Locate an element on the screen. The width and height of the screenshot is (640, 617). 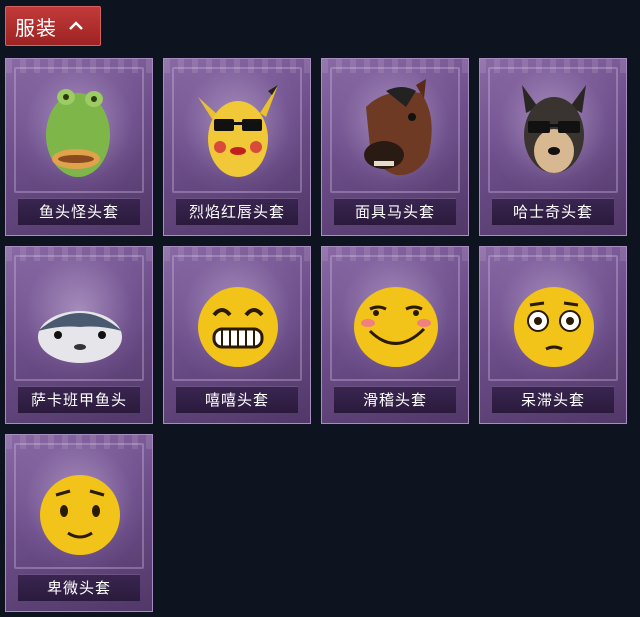
item-card-funny: 滑稽头套 is located at coordinates (395, 335).